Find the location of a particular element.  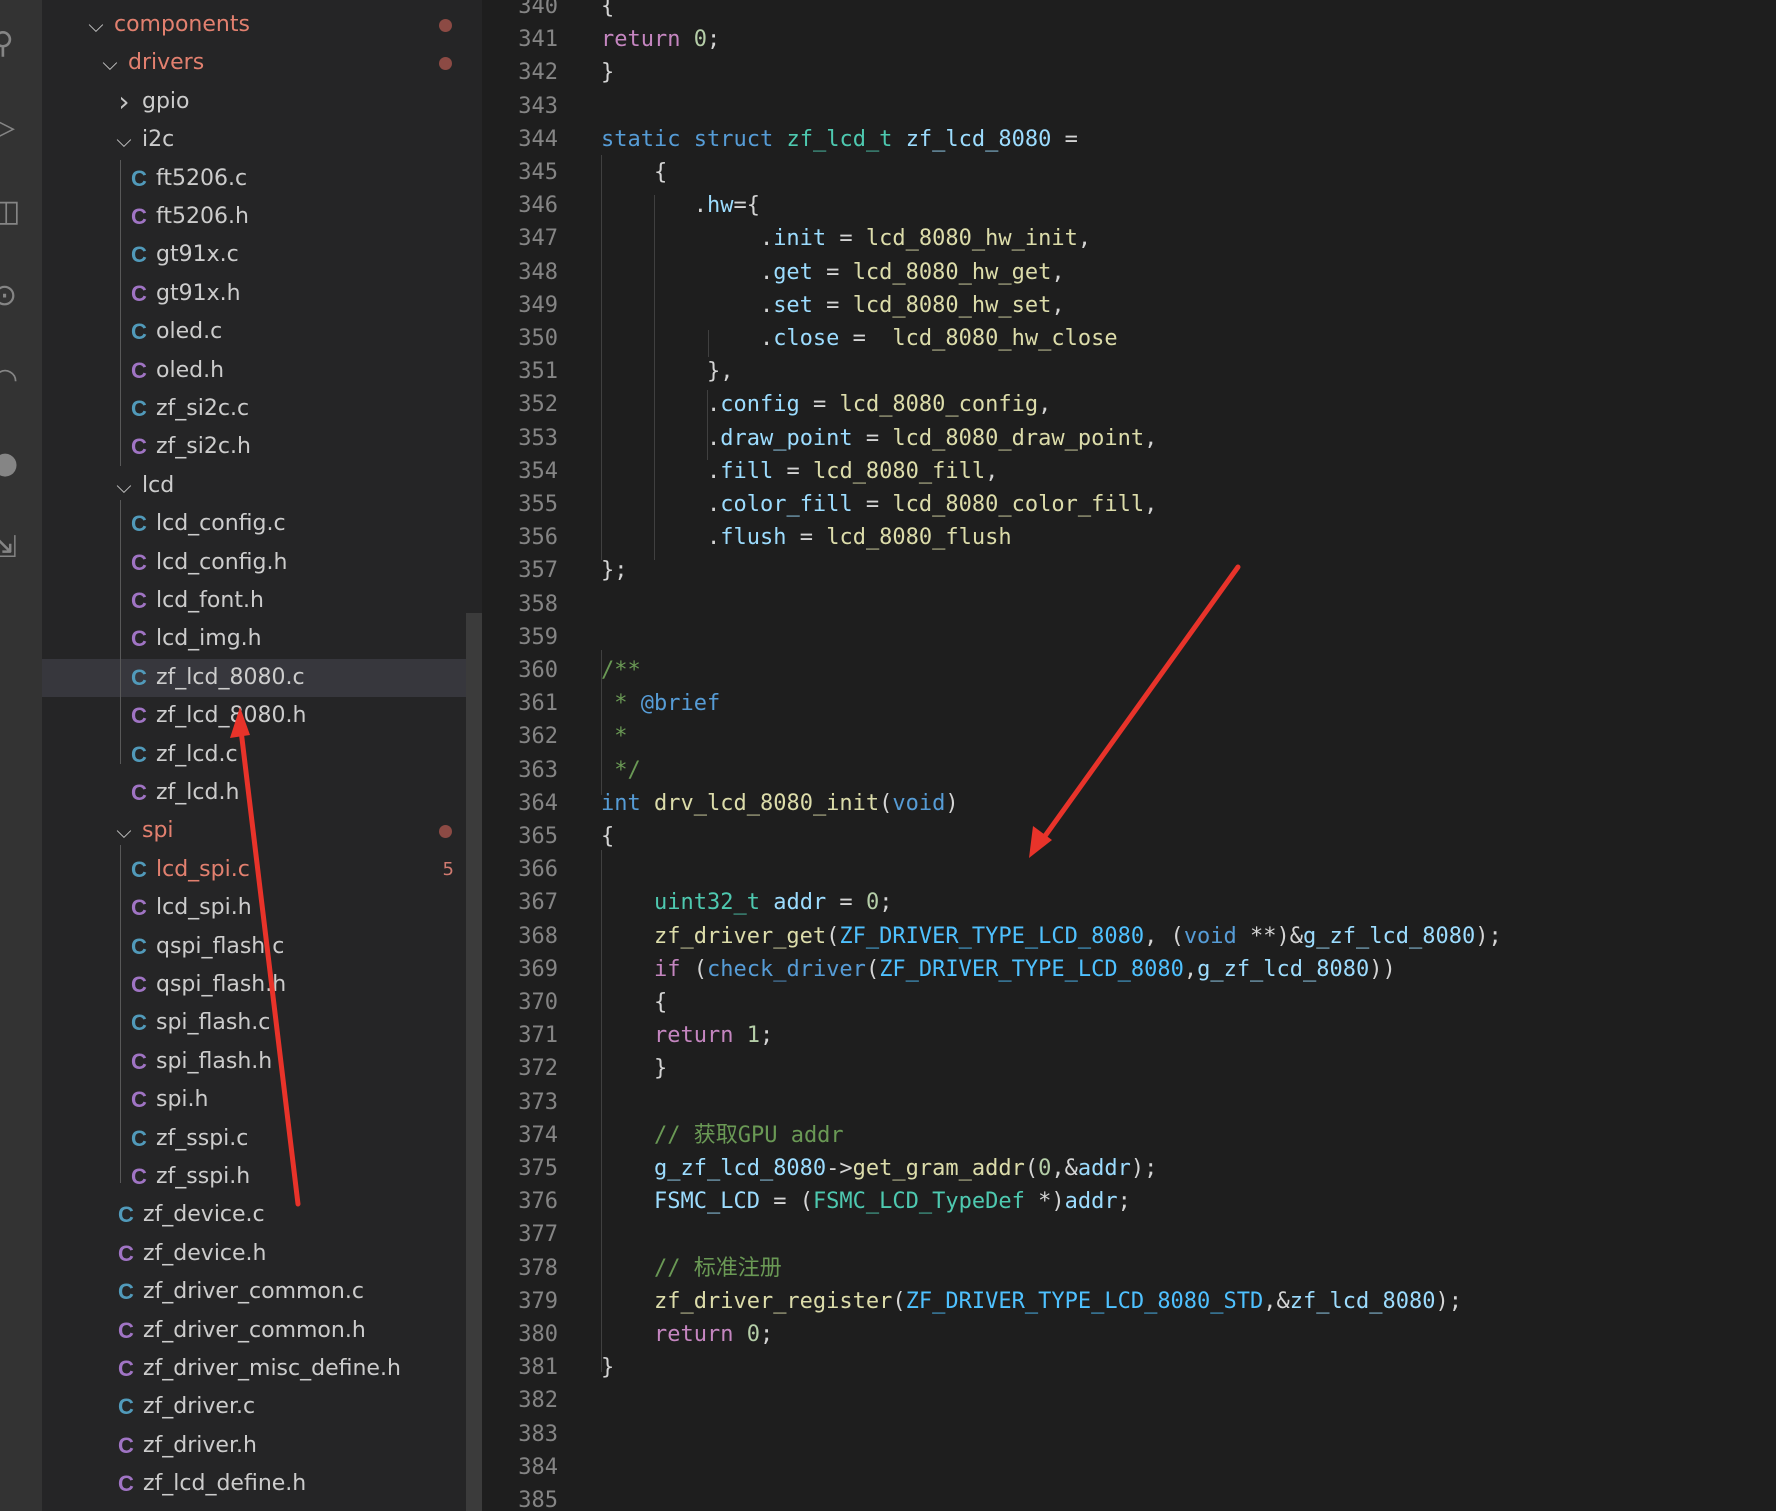

file-name: zf_device.c is located at coordinates (204, 1215).